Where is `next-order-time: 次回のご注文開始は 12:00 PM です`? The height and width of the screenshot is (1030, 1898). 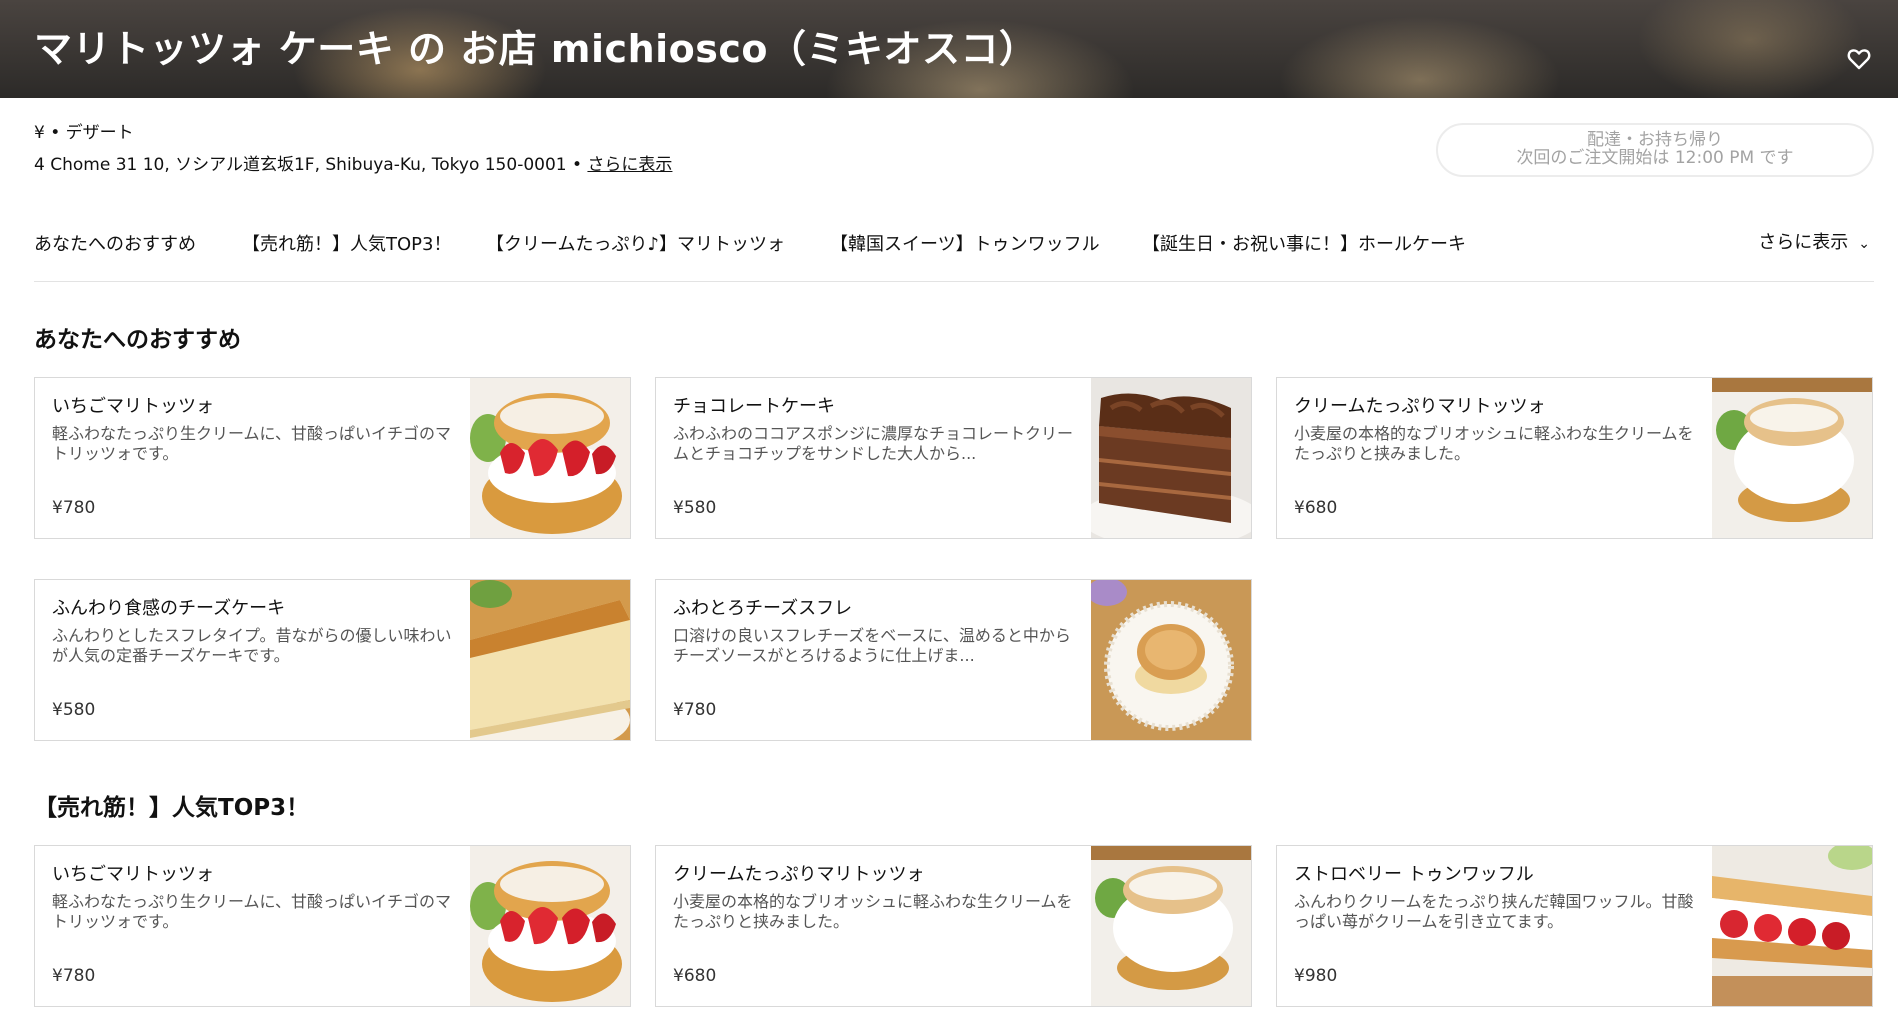
next-order-time: 次回のご注文開始は 12:00 PM です is located at coordinates (1655, 158).